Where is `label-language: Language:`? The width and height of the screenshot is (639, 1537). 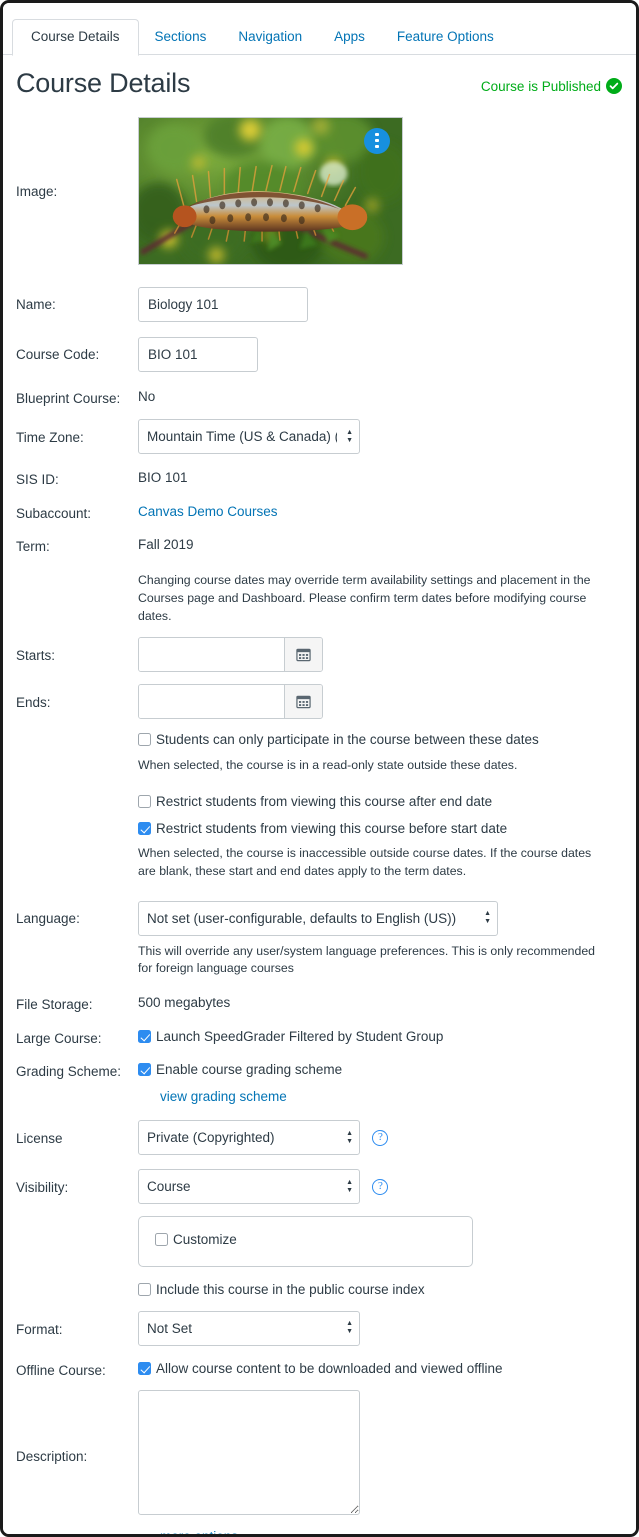
label-language: Language: is located at coordinates (48, 919).